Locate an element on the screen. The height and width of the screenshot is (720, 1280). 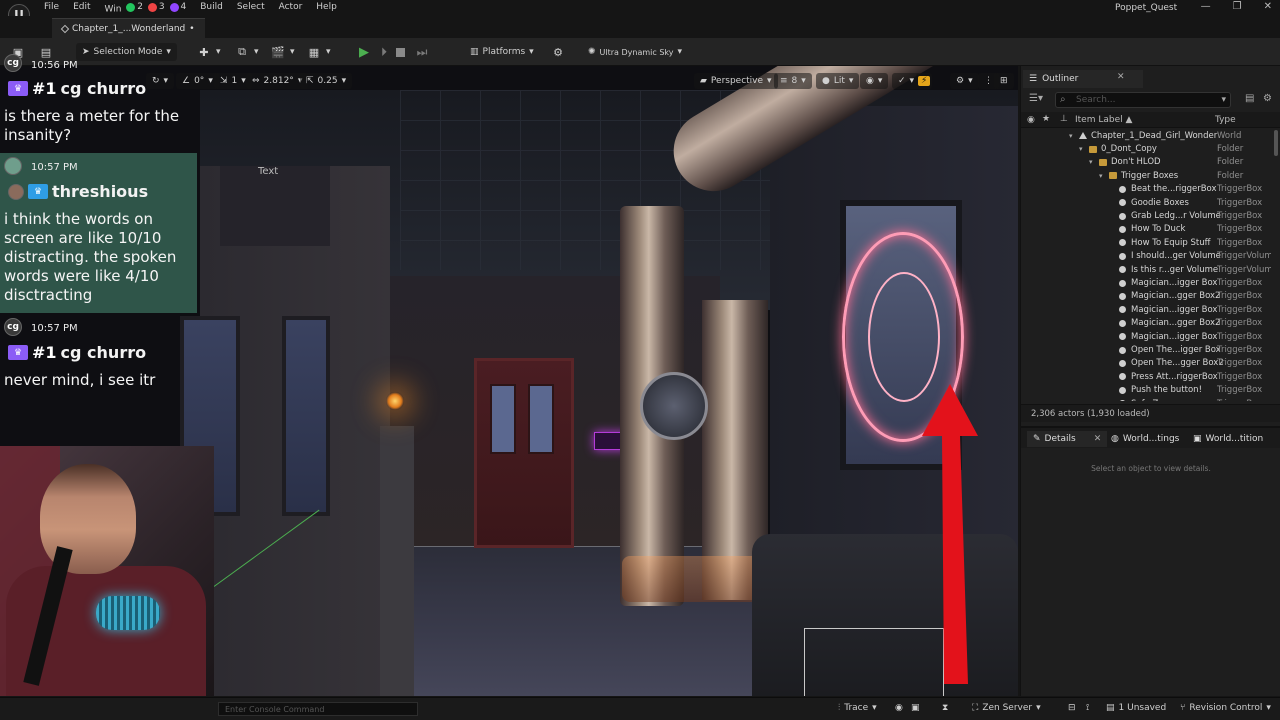
menu-actor: Actor is located at coordinates (291, 8).